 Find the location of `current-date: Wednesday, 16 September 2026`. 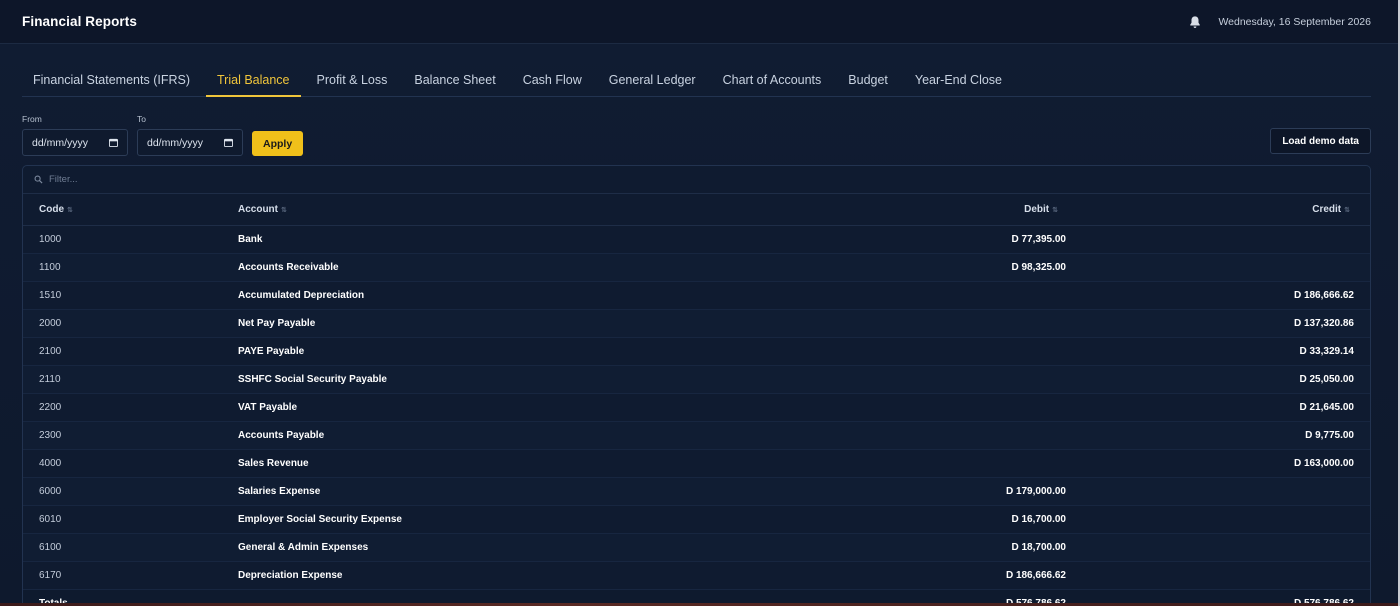

current-date: Wednesday, 16 September 2026 is located at coordinates (1294, 21).